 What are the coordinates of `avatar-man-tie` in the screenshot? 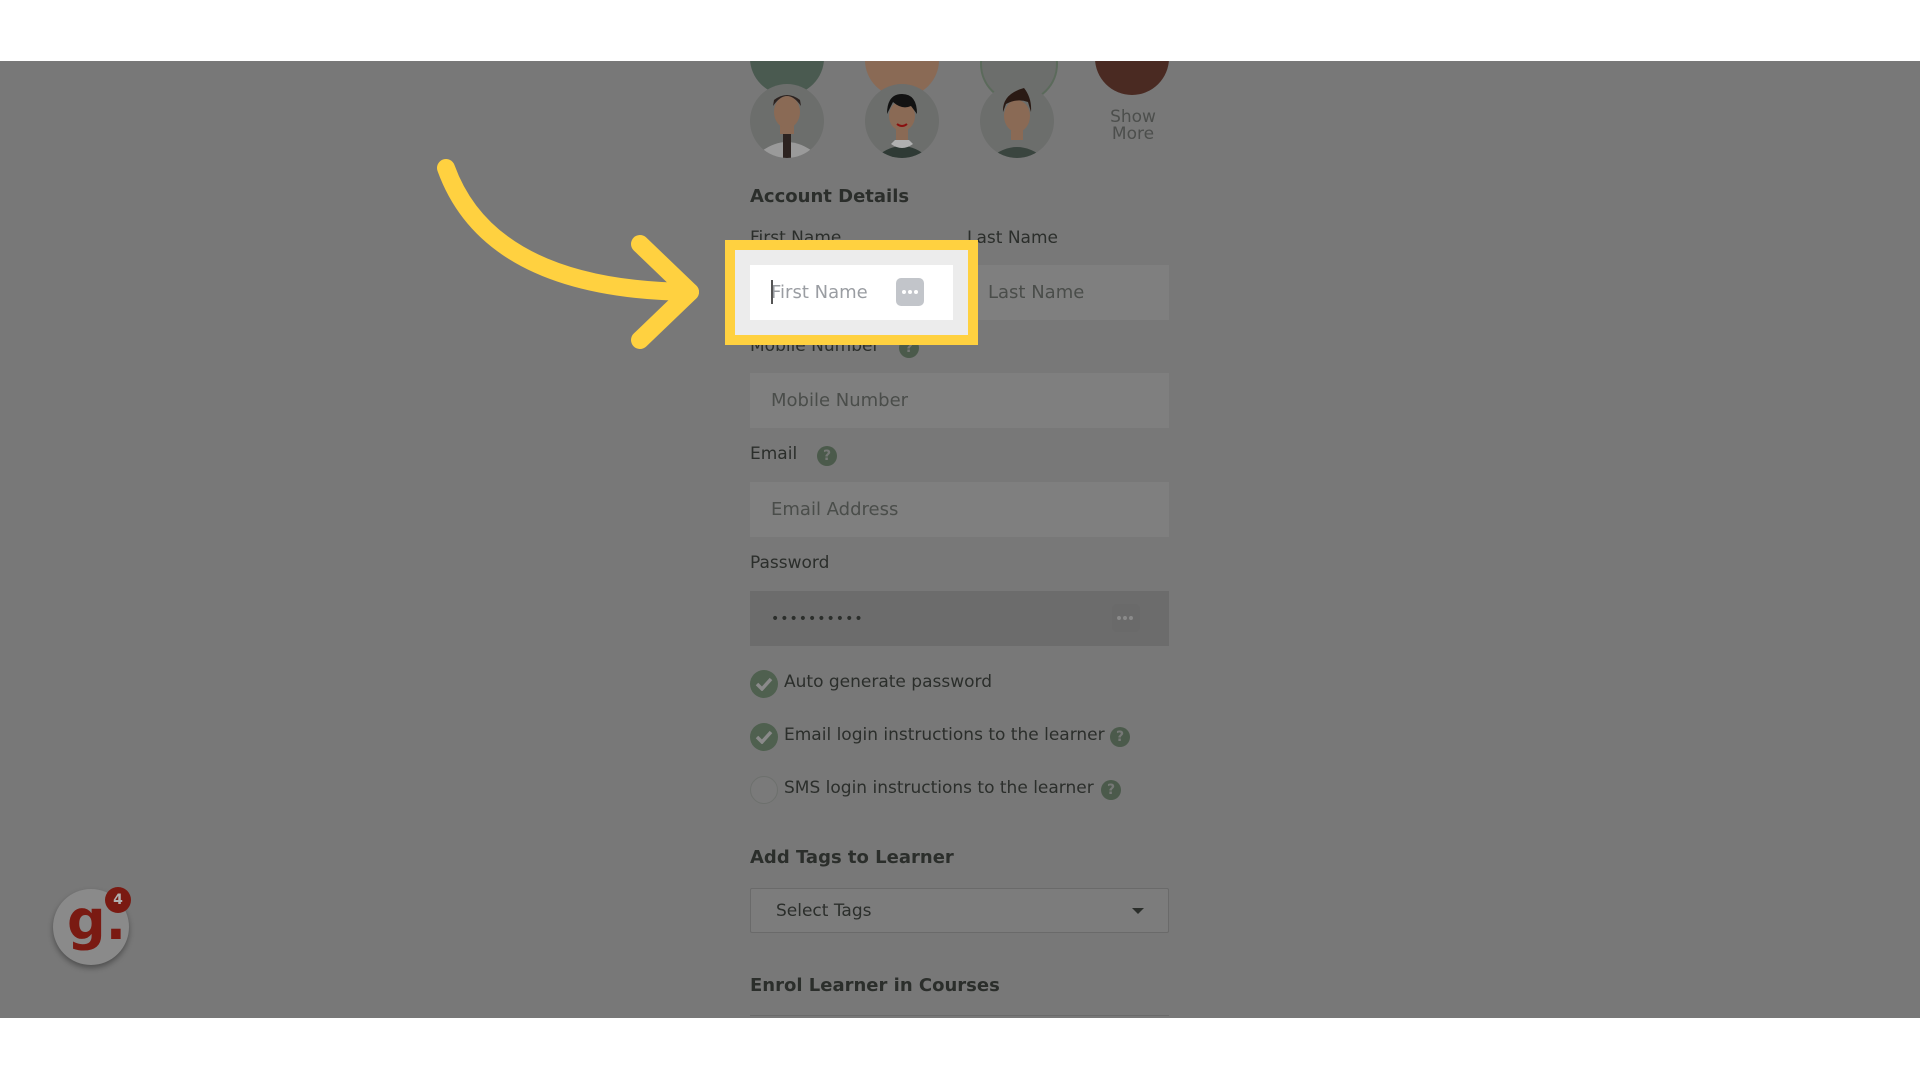 It's located at (787, 121).